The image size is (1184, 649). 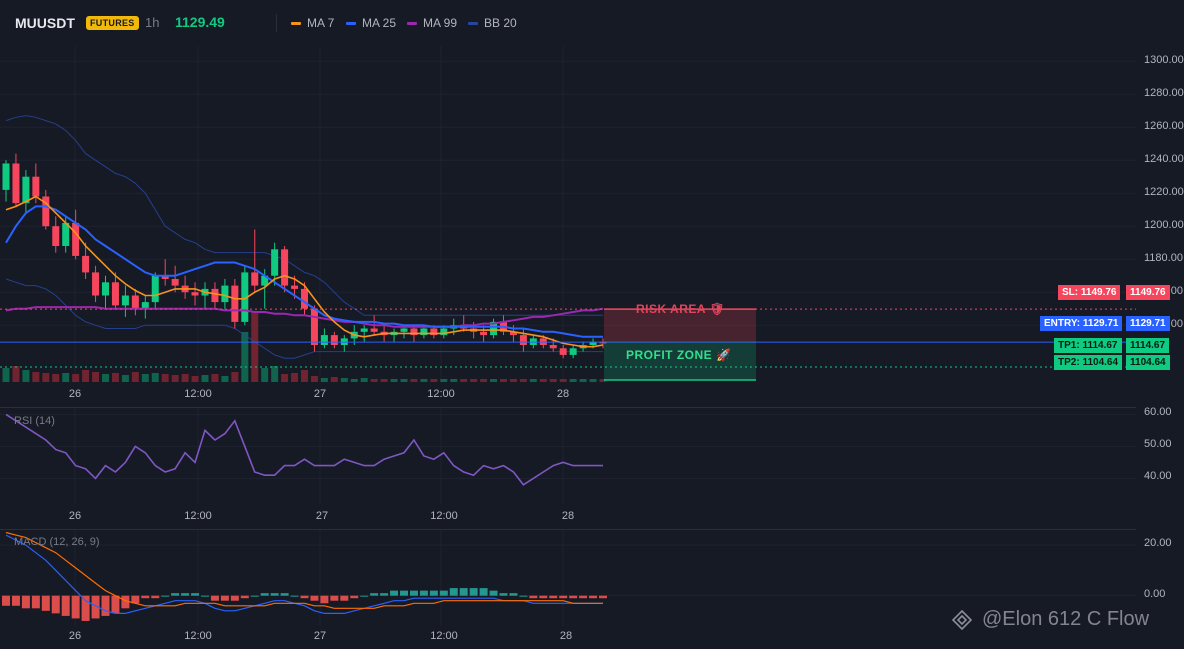 I want to click on rsi-axis: 60.00 50.00 40.00, so click(x=1160, y=454).